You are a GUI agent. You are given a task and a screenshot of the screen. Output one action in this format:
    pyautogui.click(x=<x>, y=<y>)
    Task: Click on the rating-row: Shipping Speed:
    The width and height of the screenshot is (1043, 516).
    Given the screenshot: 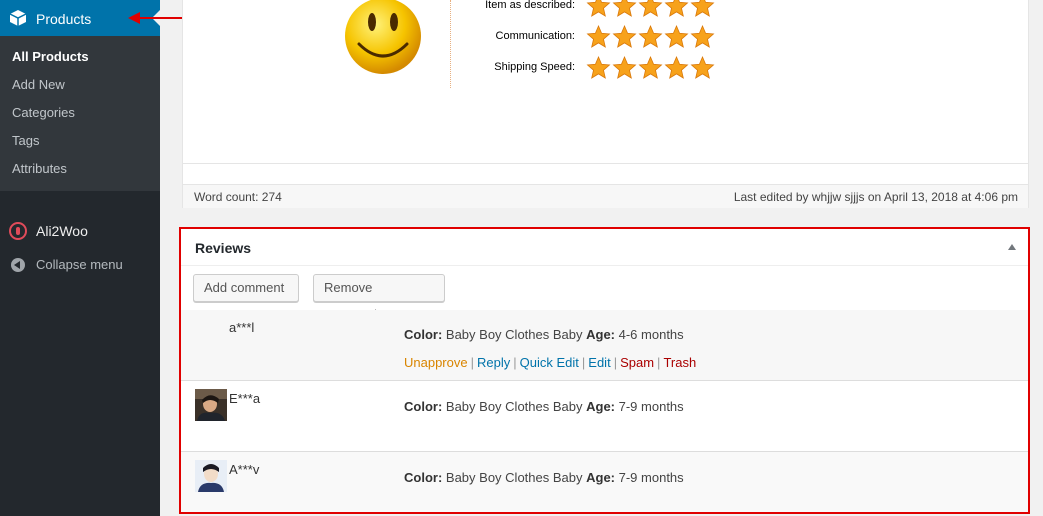 What is the action you would take?
    pyautogui.click(x=678, y=67)
    